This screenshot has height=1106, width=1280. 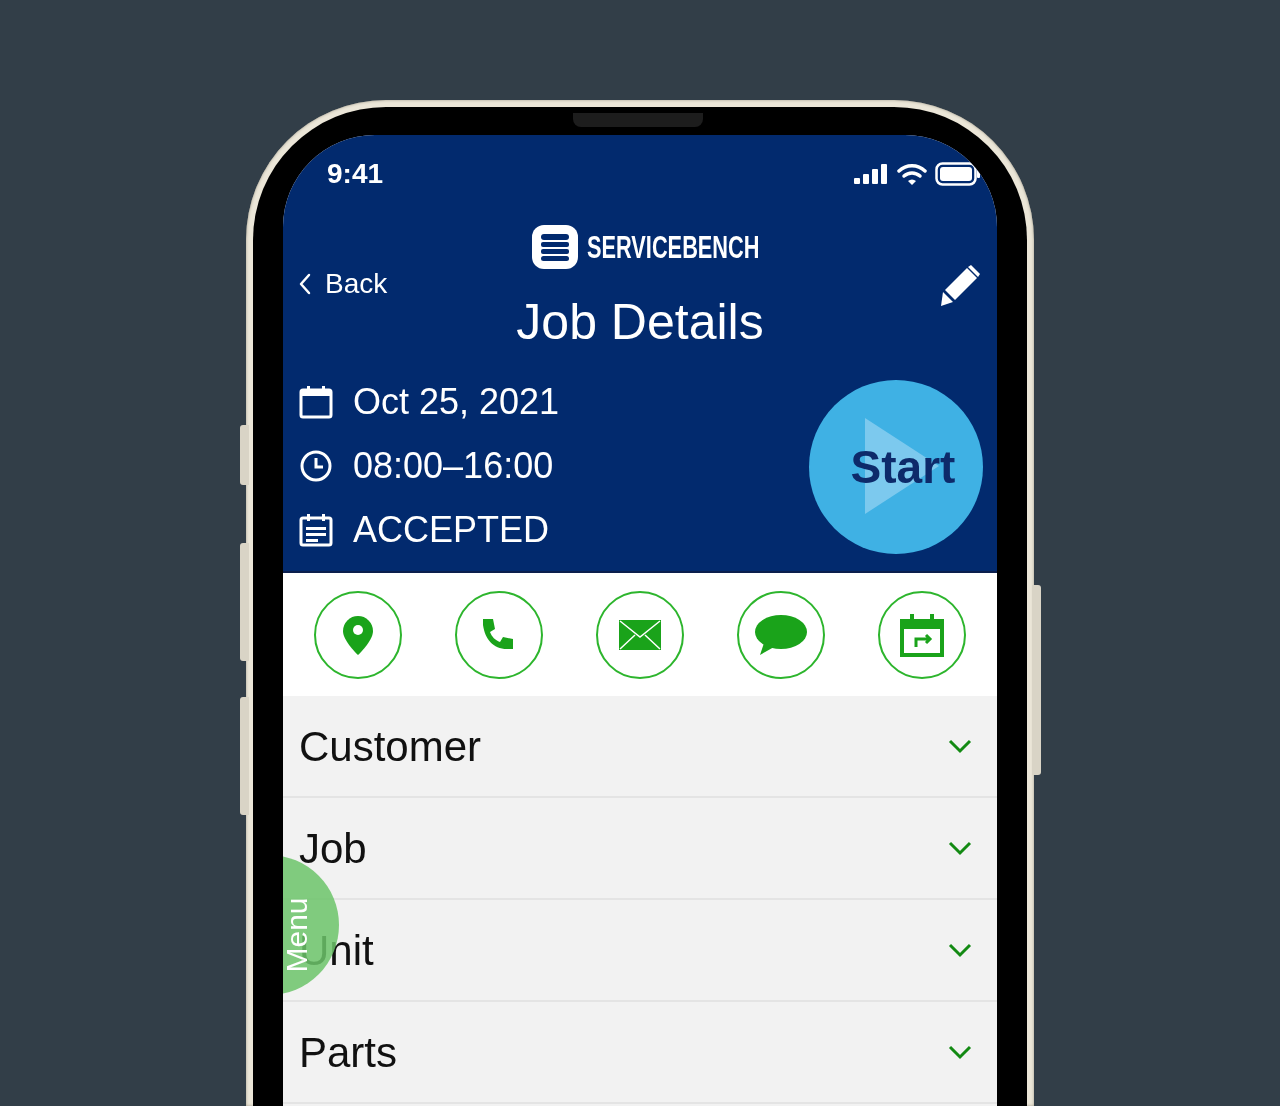 I want to click on info-text: Oct 25, 2021, so click(x=456, y=402).